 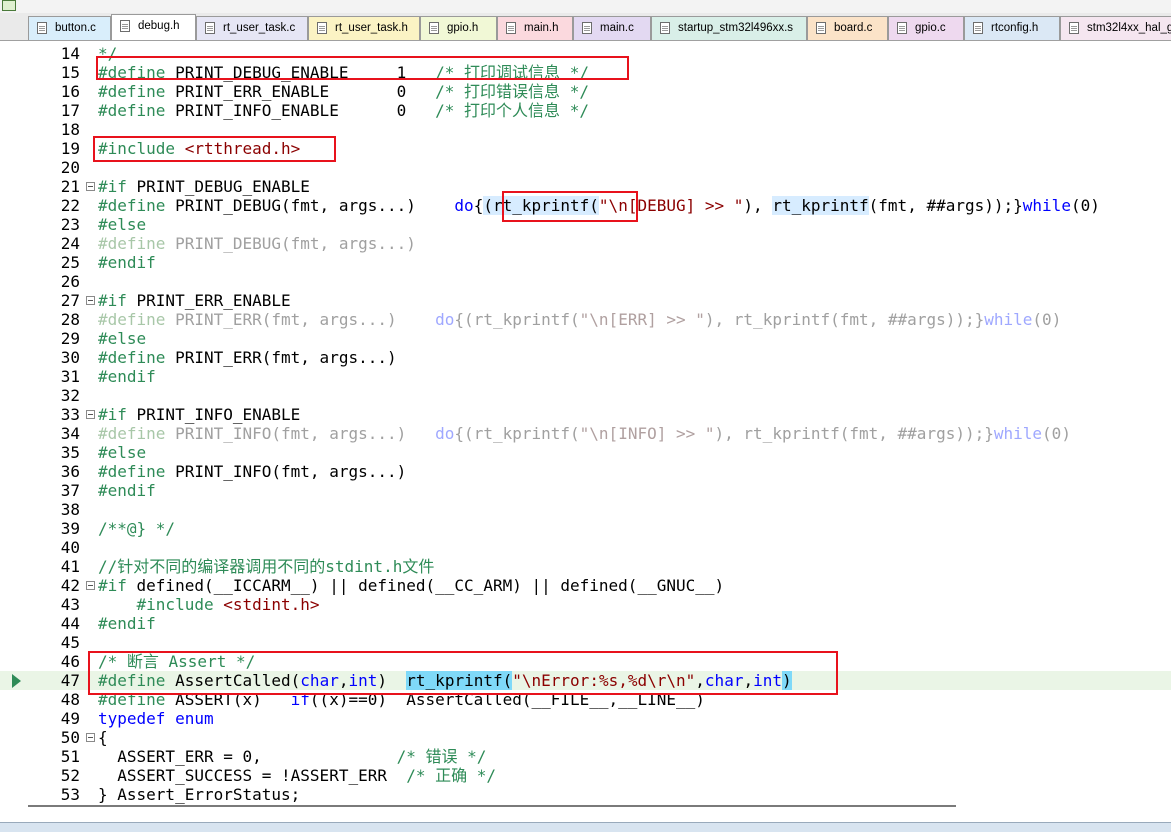 What do you see at coordinates (9, 5) in the screenshot?
I see `toolbar-icon` at bounding box center [9, 5].